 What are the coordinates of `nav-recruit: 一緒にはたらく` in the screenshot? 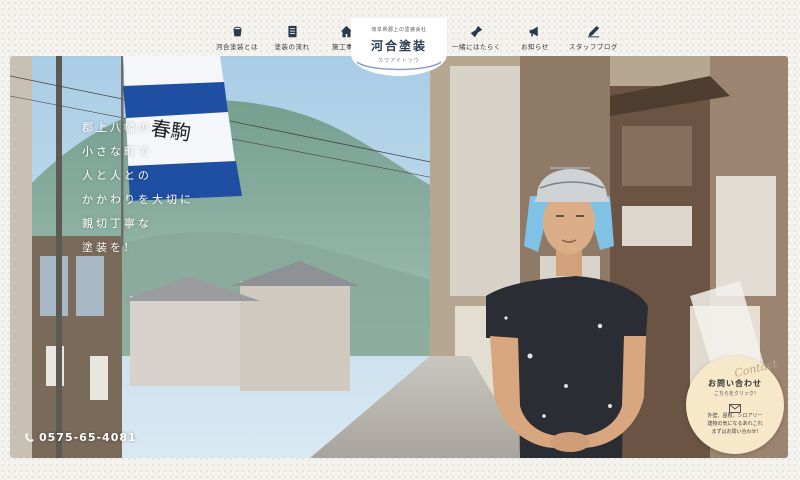 It's located at (476, 37).